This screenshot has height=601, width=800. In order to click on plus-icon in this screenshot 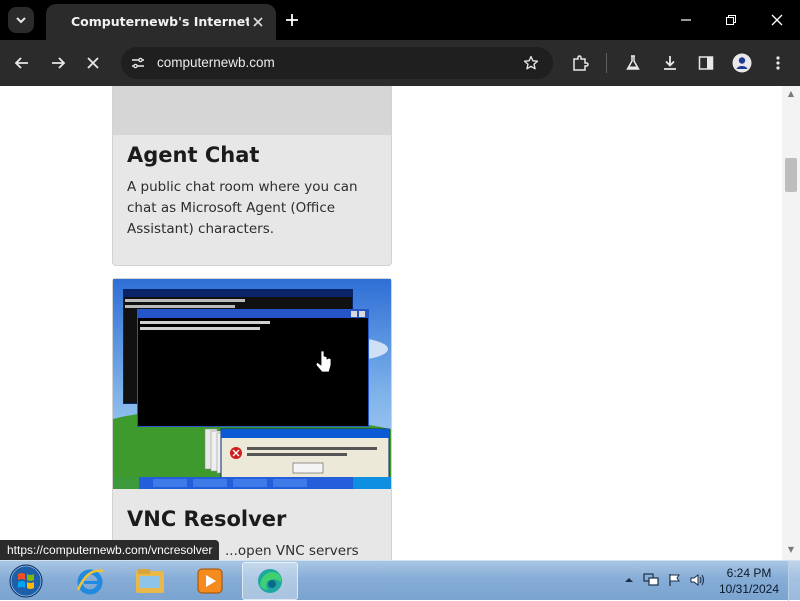, I will do `click(292, 20)`.